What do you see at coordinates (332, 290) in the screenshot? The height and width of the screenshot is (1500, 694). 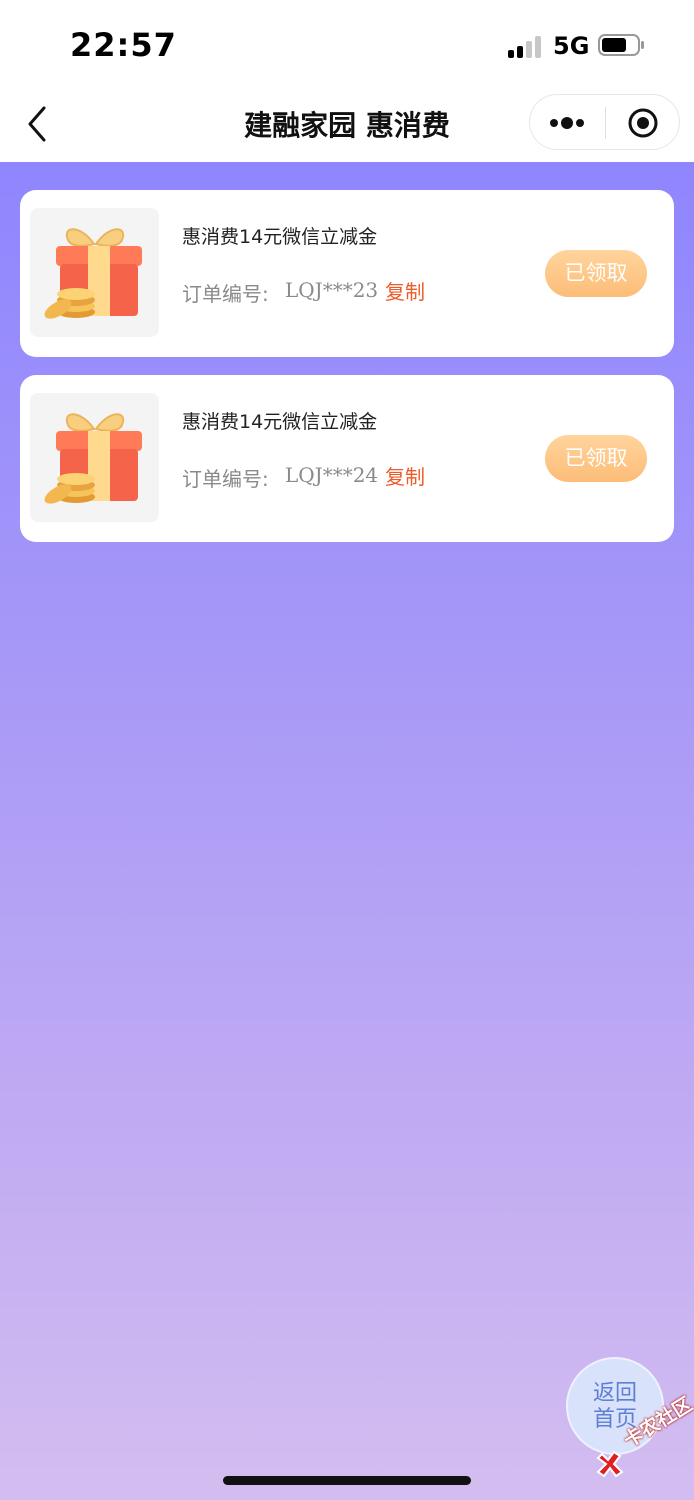 I see `order-number: LQJ***23` at bounding box center [332, 290].